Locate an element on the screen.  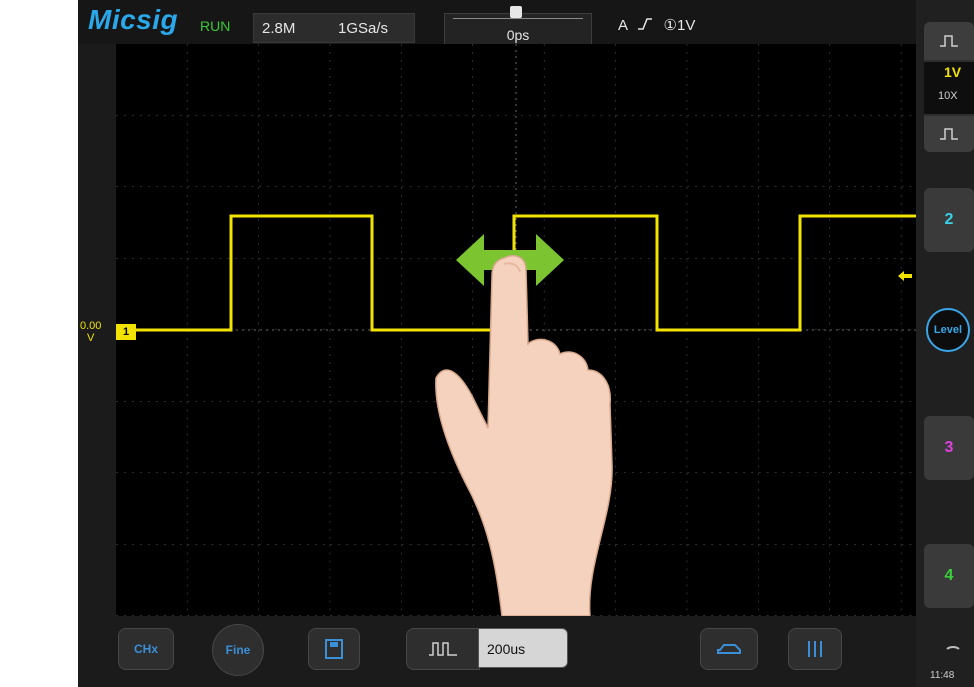
channel1-bottom-button is located at coordinates (949, 134).